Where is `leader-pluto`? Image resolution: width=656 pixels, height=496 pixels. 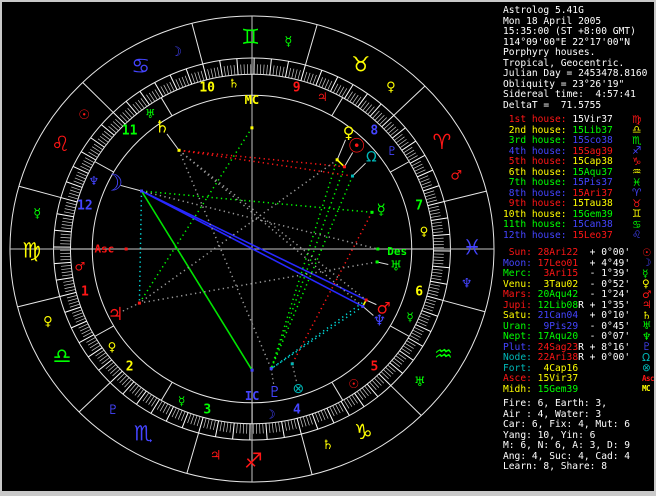 leader-pluto is located at coordinates (272, 376).